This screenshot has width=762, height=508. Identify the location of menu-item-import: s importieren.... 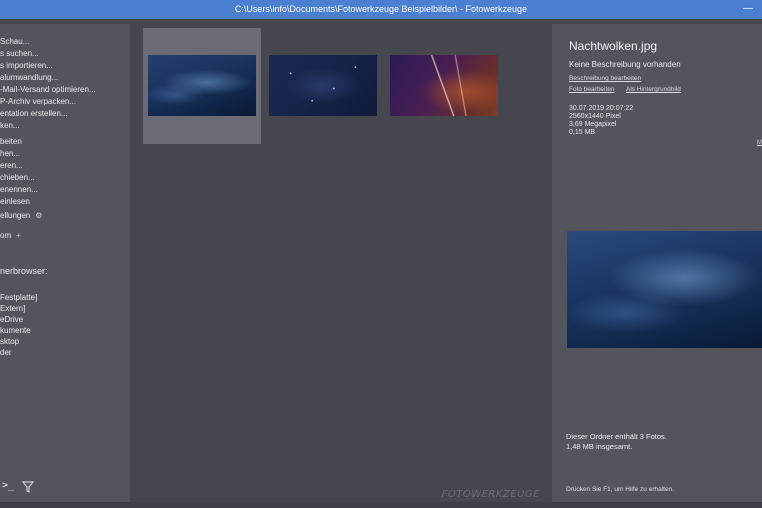
(26, 65).